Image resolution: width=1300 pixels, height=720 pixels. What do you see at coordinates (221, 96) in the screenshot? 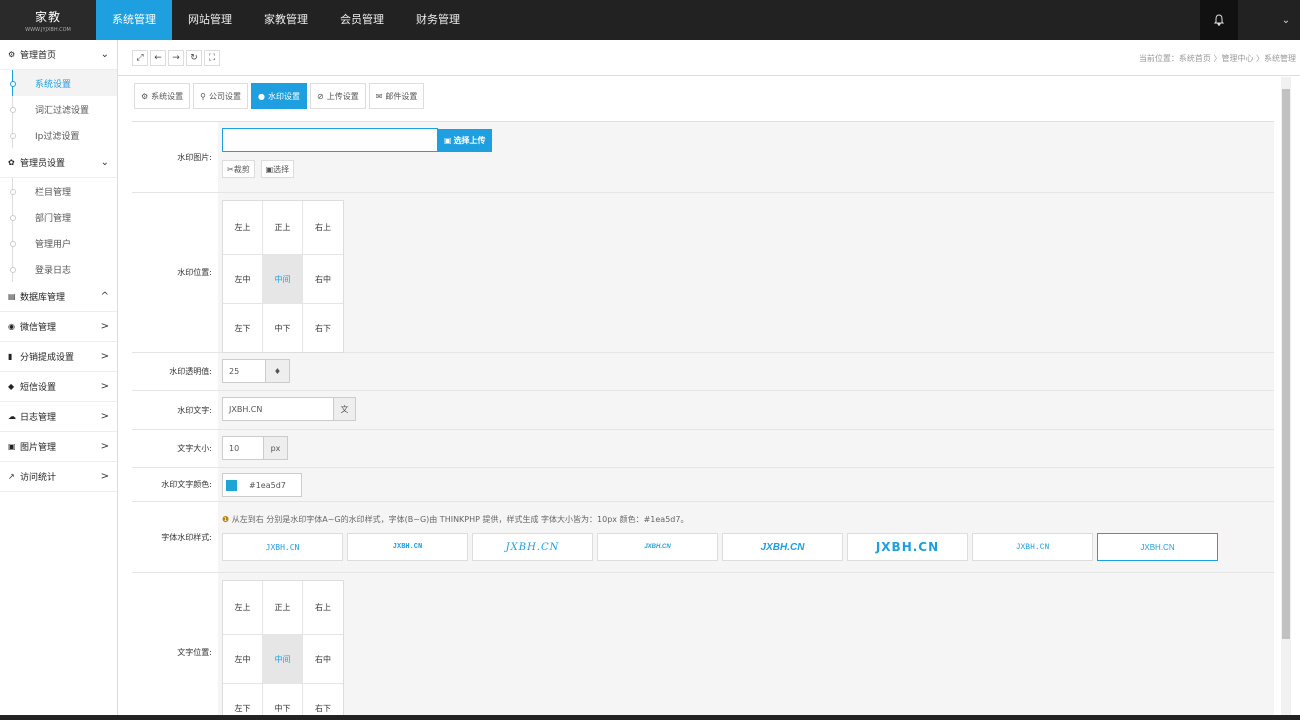
I see `tab-company-settings: ⚲ 公司设置` at bounding box center [221, 96].